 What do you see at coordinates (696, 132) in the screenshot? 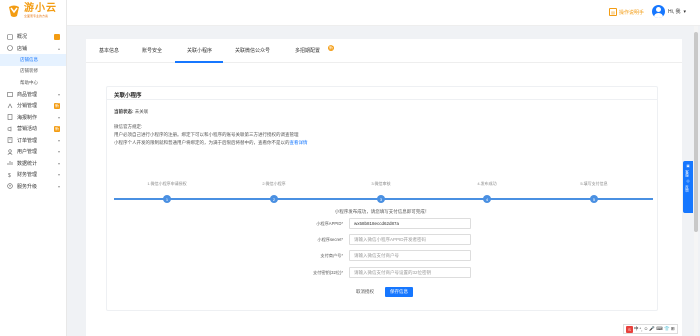
I see `scrollbar-thumb` at bounding box center [696, 132].